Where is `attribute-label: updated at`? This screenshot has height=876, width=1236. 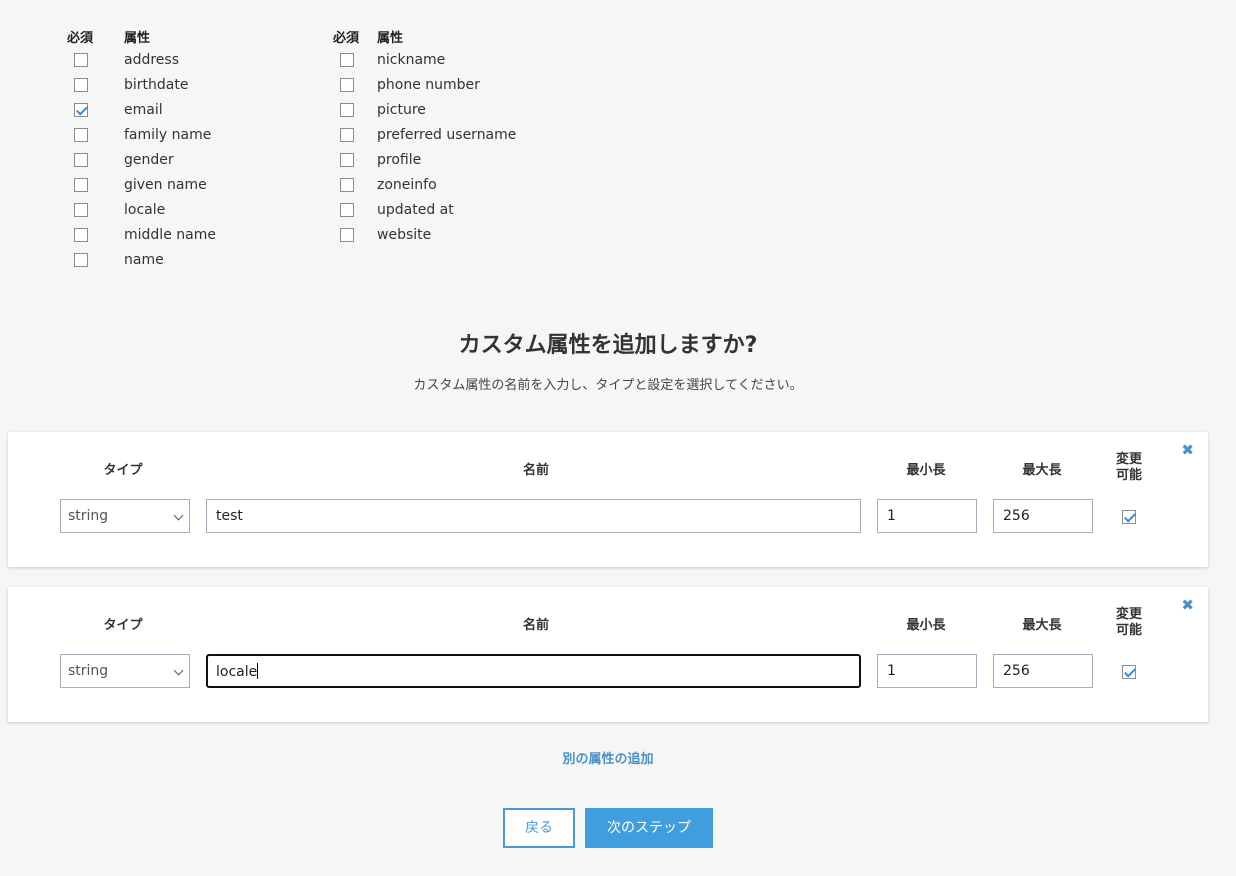
attribute-label: updated at is located at coordinates (415, 210).